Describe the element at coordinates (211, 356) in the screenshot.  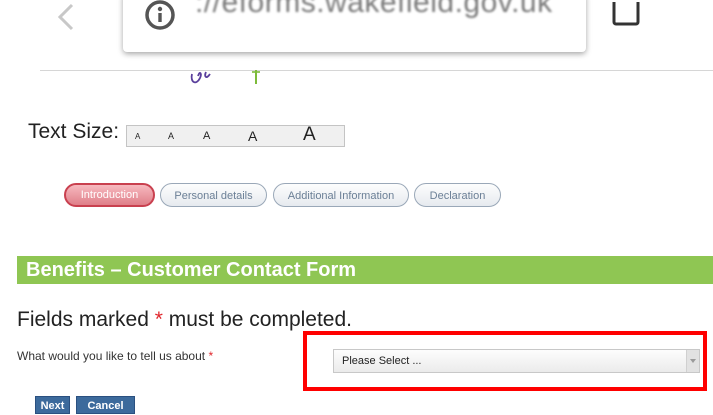
I see `topic-required-star: *` at that location.